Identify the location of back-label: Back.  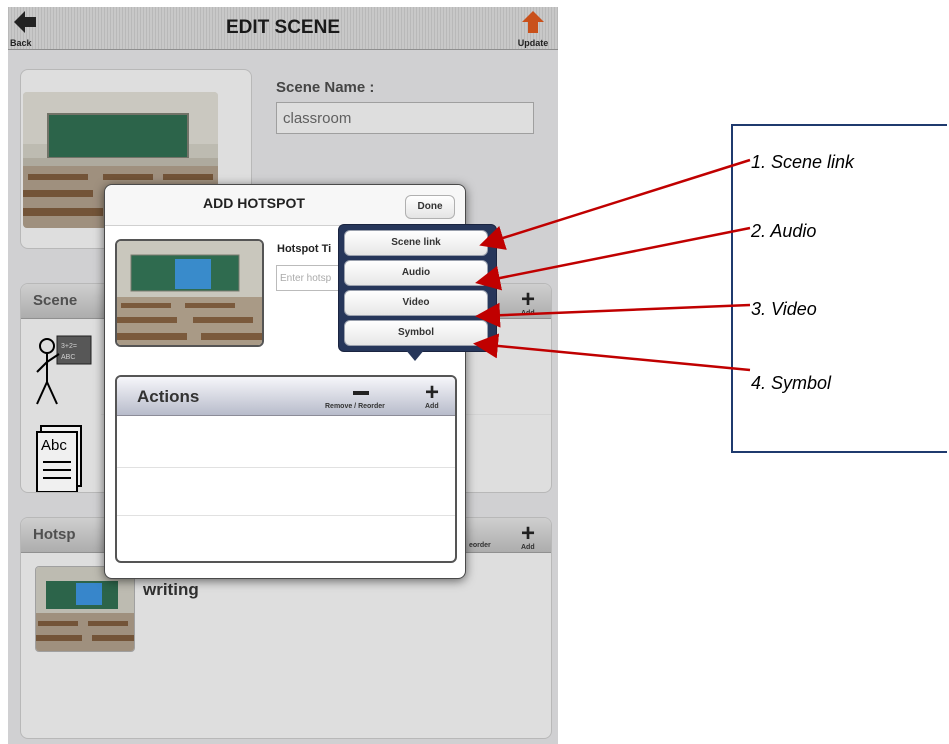
(21, 43).